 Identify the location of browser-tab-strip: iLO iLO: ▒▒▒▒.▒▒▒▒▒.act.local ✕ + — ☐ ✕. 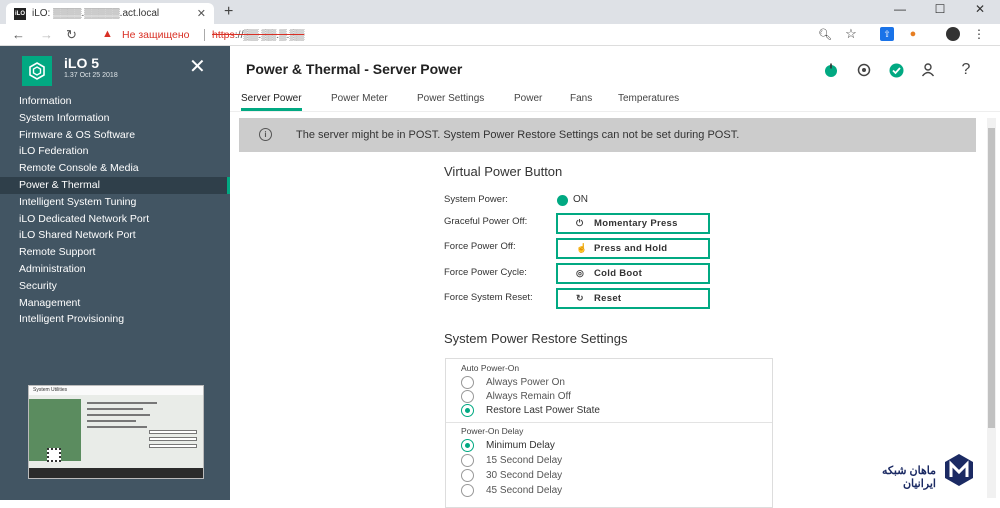
(500, 12).